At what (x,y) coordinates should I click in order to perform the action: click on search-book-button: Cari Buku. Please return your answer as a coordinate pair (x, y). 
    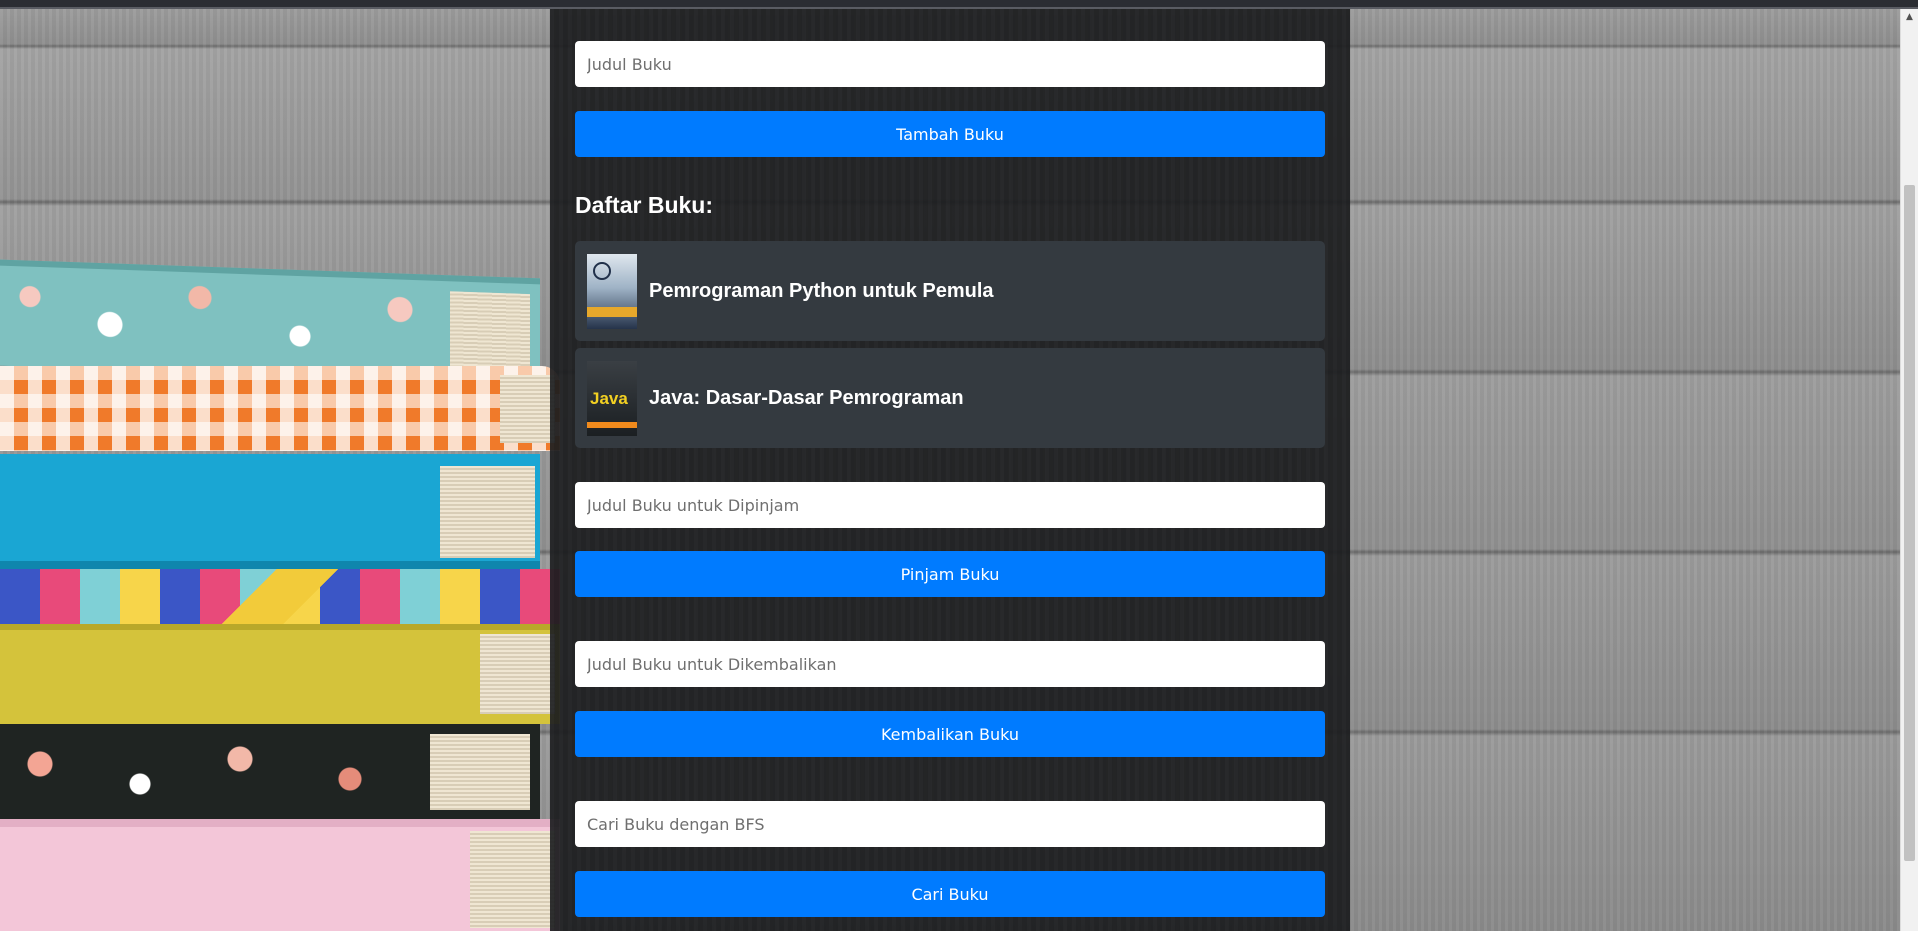
    Looking at the image, I should click on (950, 894).